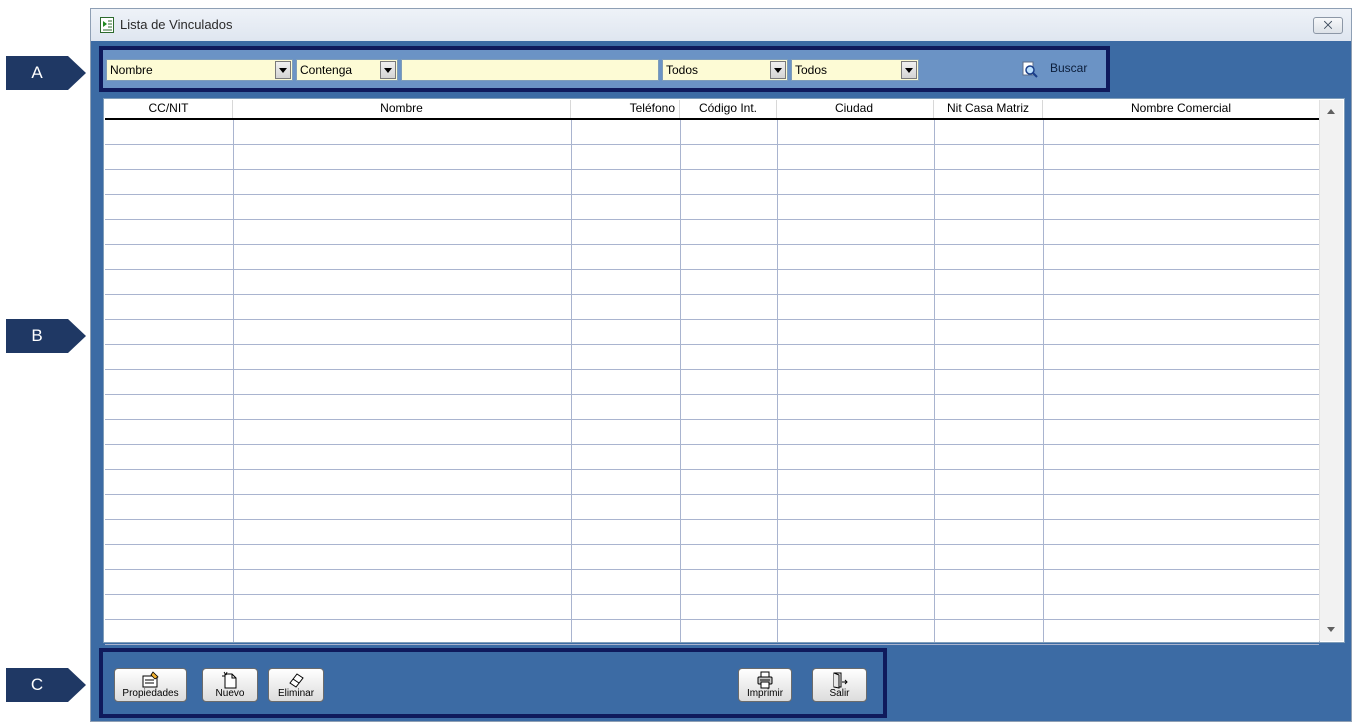  Describe the element at coordinates (150, 693) in the screenshot. I see `properties-button-label: Propiedades` at that location.